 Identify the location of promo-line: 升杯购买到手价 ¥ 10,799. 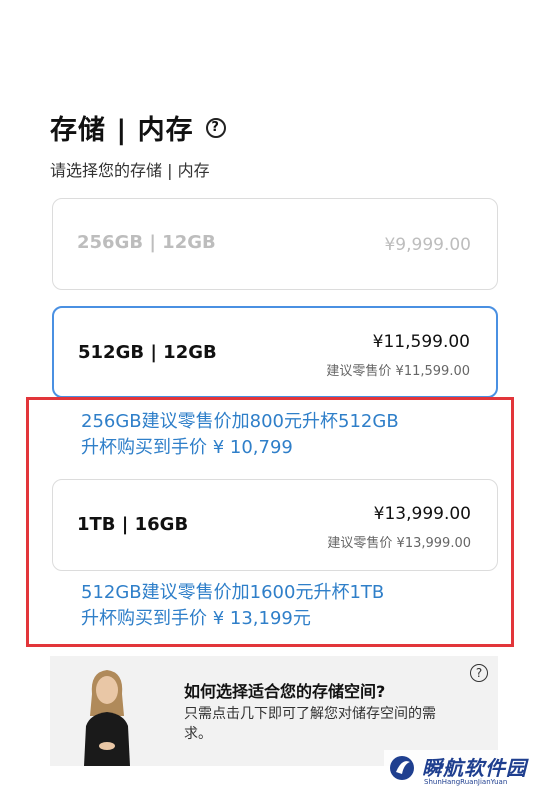
(187, 447).